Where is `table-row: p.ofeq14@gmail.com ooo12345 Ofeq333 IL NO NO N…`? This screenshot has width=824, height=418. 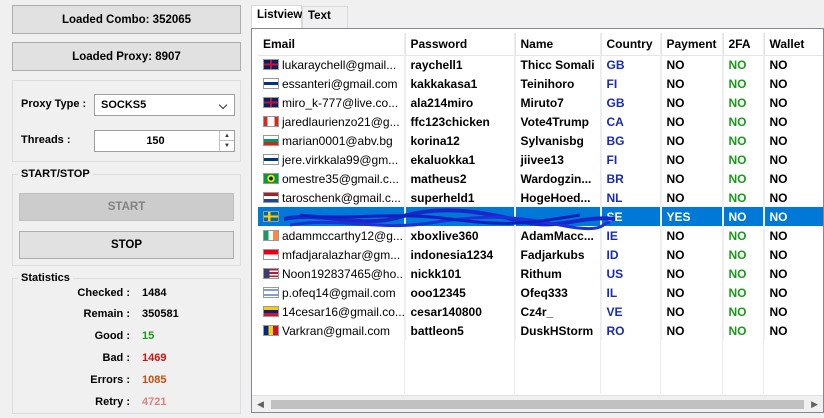
table-row: p.ofeq14@gmail.com ooo12345 Ofeq333 IL NO NO N… is located at coordinates (540, 292).